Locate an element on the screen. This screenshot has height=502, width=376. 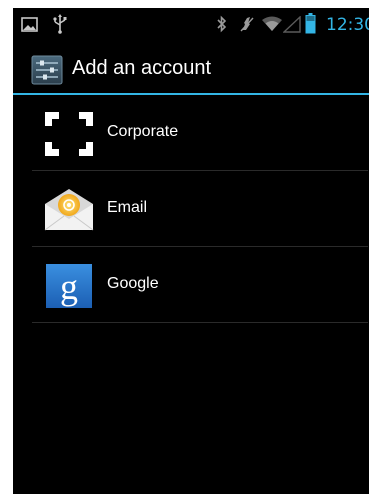
image-notification-icon is located at coordinates (29, 26).